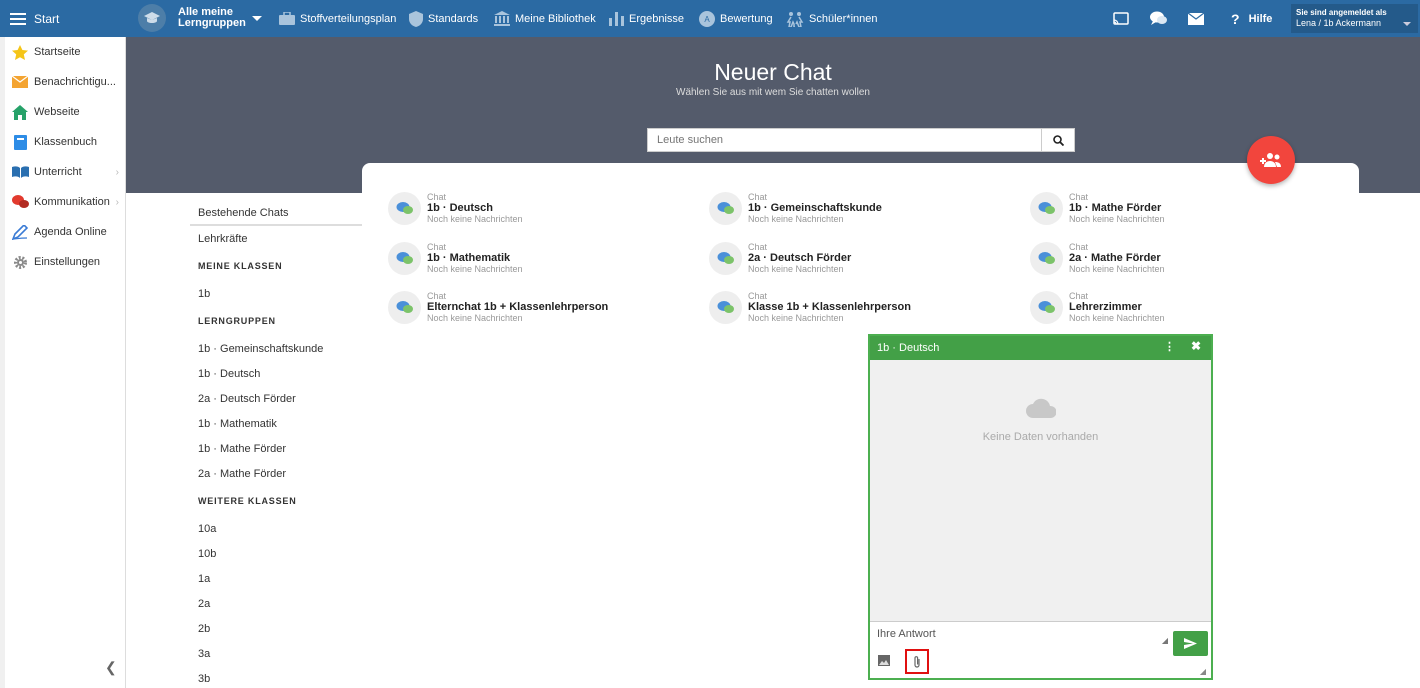 The width and height of the screenshot is (1420, 688). I want to click on close-icon: ✖, so click(1196, 346).